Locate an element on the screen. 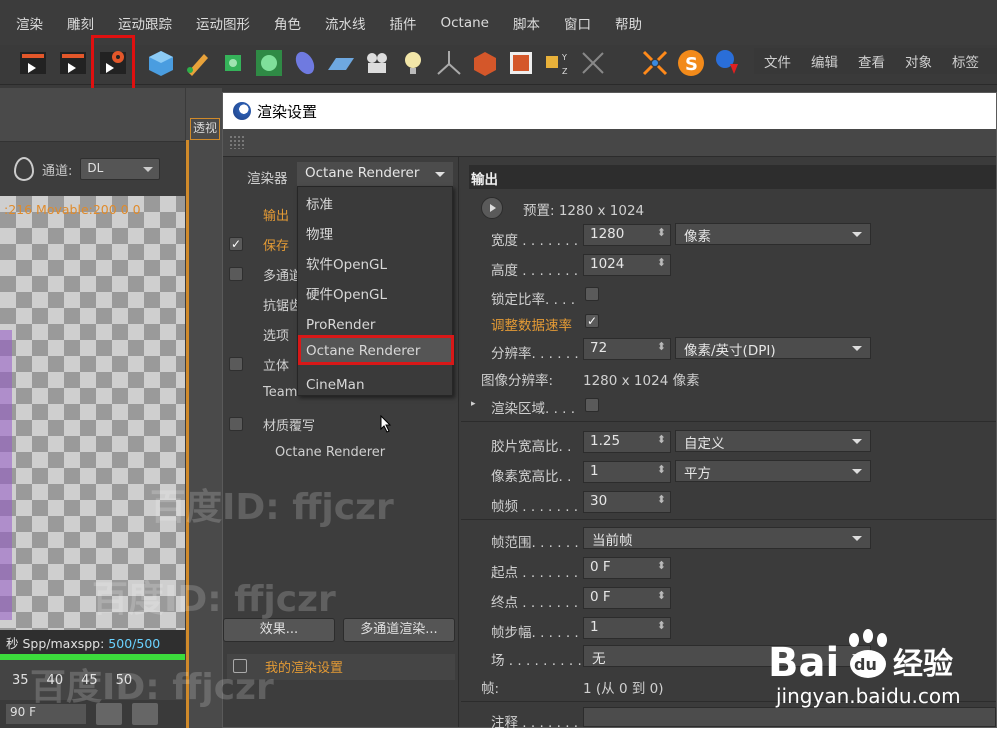 The height and width of the screenshot is (731, 1000). octane-settings-icon: S is located at coordinates (691, 63).